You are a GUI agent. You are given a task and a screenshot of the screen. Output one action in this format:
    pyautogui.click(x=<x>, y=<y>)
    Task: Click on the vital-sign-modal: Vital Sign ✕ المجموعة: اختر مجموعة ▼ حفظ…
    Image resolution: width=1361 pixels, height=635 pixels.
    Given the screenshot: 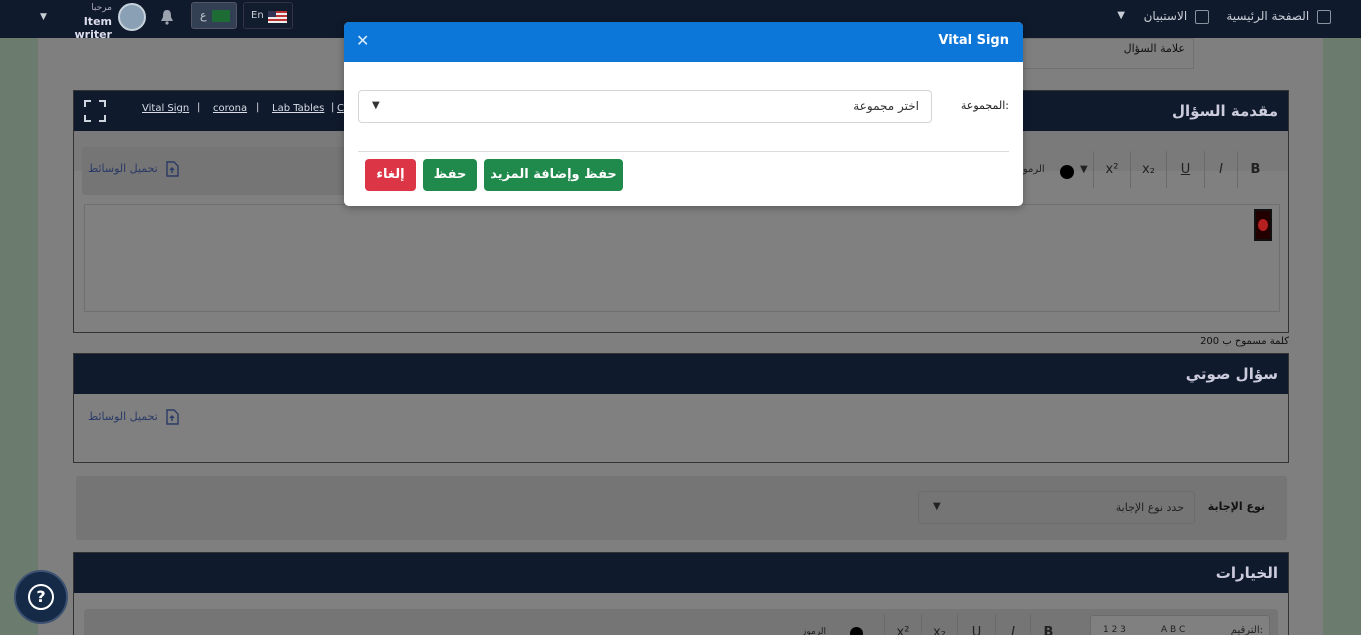 What is the action you would take?
    pyautogui.click(x=683, y=114)
    